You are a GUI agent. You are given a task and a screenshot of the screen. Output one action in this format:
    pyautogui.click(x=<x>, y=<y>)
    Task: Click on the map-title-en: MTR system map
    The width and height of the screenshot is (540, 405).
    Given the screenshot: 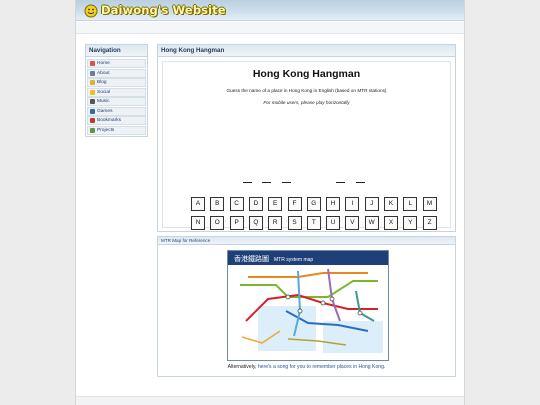 What is the action you would take?
    pyautogui.click(x=293, y=260)
    